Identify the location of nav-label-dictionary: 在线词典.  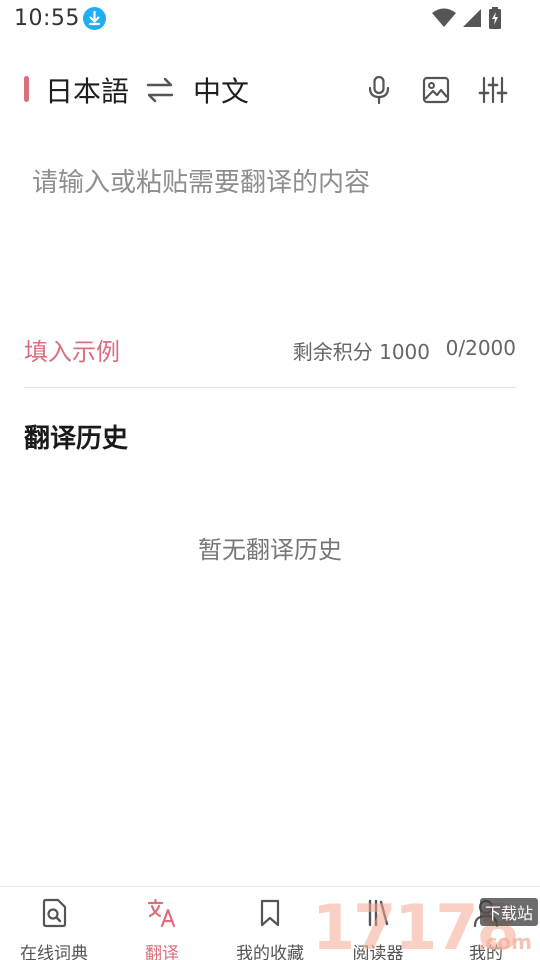
(54, 952).